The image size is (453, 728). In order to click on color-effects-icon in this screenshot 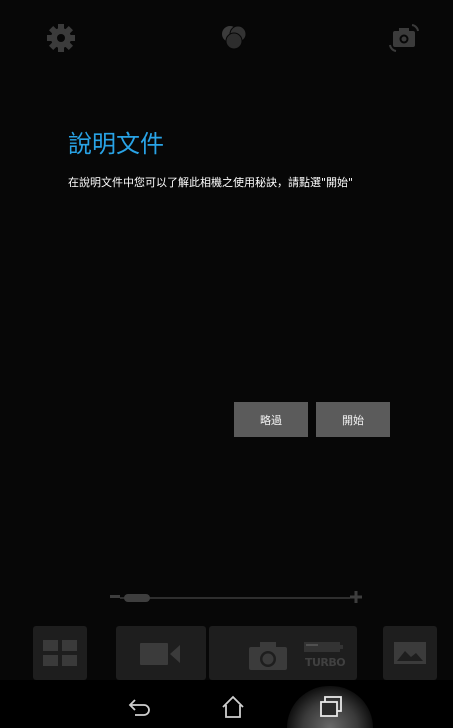, I will do `click(234, 38)`.